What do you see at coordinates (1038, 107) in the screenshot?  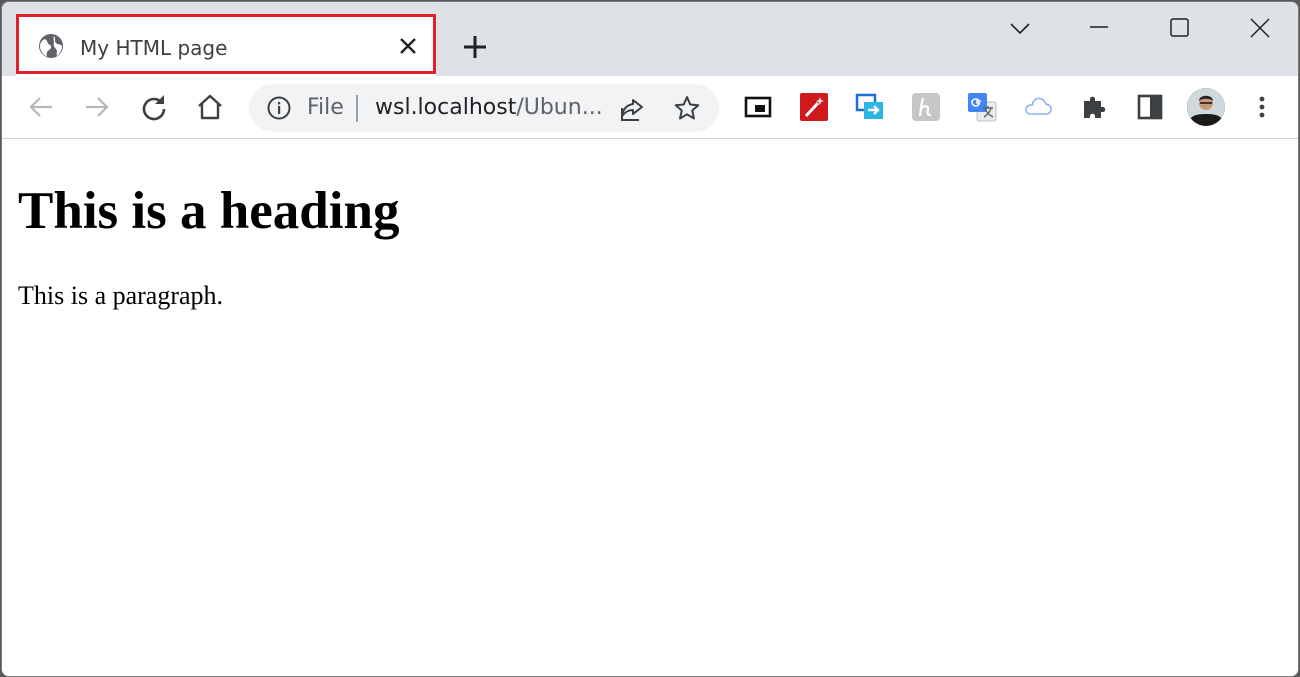 I see `cloud-icon` at bounding box center [1038, 107].